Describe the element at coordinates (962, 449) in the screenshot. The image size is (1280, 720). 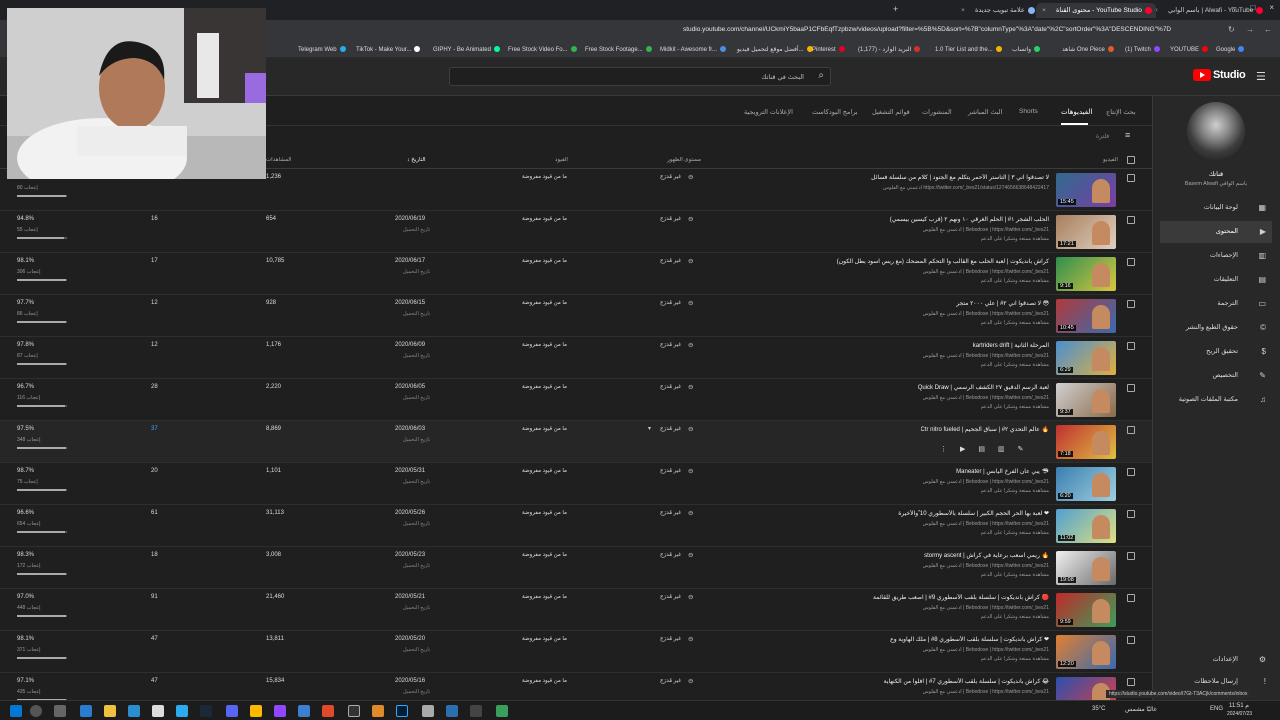
I see `youtube-play-icon: ▶` at that location.